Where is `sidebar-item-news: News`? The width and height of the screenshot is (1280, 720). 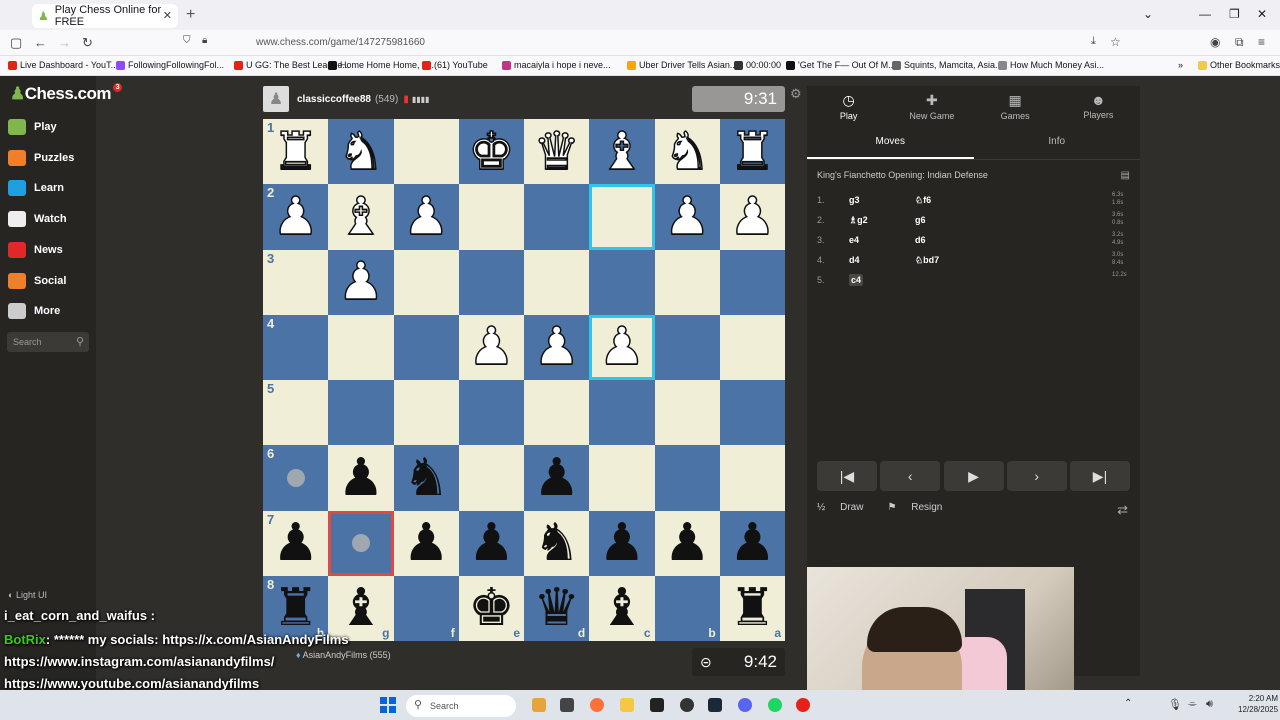
sidebar-item-news: News is located at coordinates (35, 250).